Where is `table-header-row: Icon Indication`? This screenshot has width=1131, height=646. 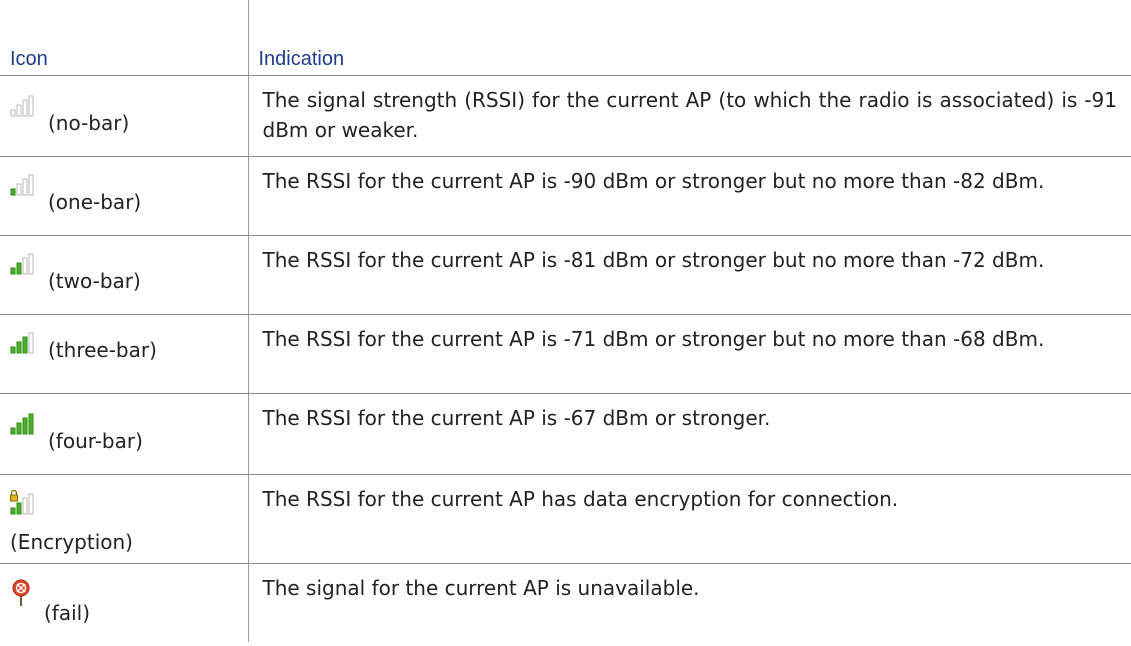
table-header-row: Icon Indication is located at coordinates (565, 38).